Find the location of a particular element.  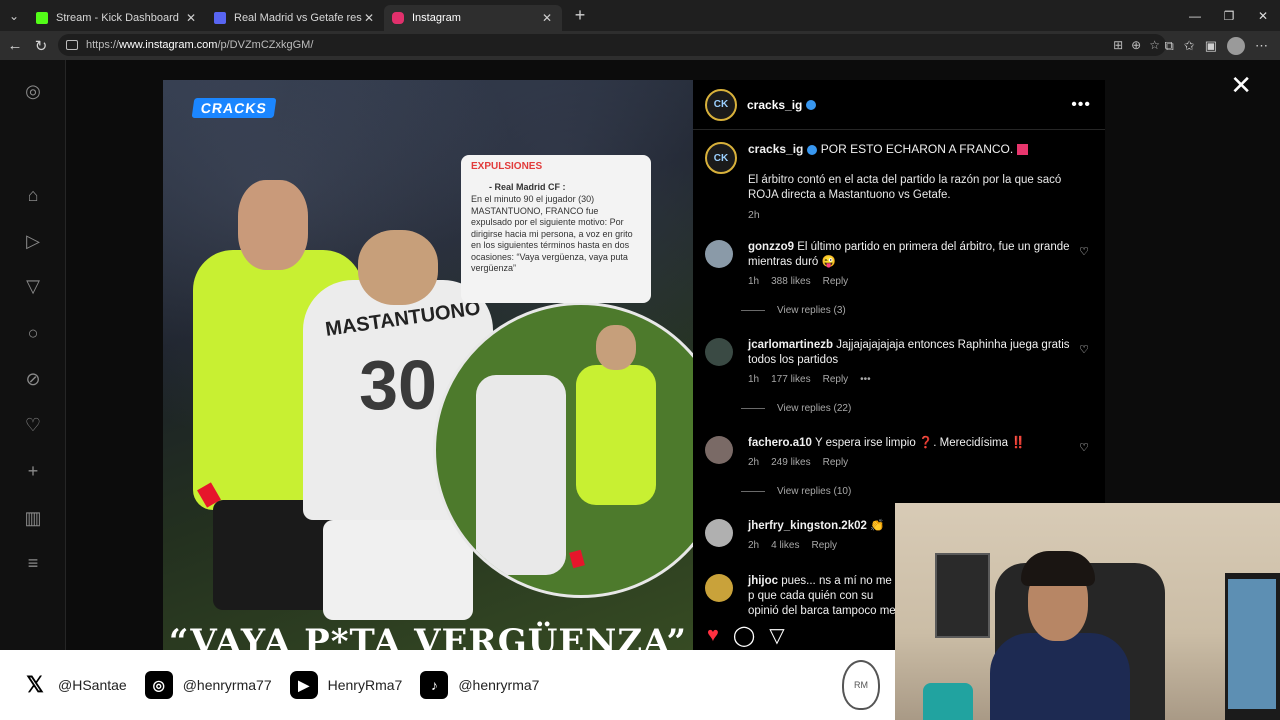

minimize-icon: — is located at coordinates (1195, 15).